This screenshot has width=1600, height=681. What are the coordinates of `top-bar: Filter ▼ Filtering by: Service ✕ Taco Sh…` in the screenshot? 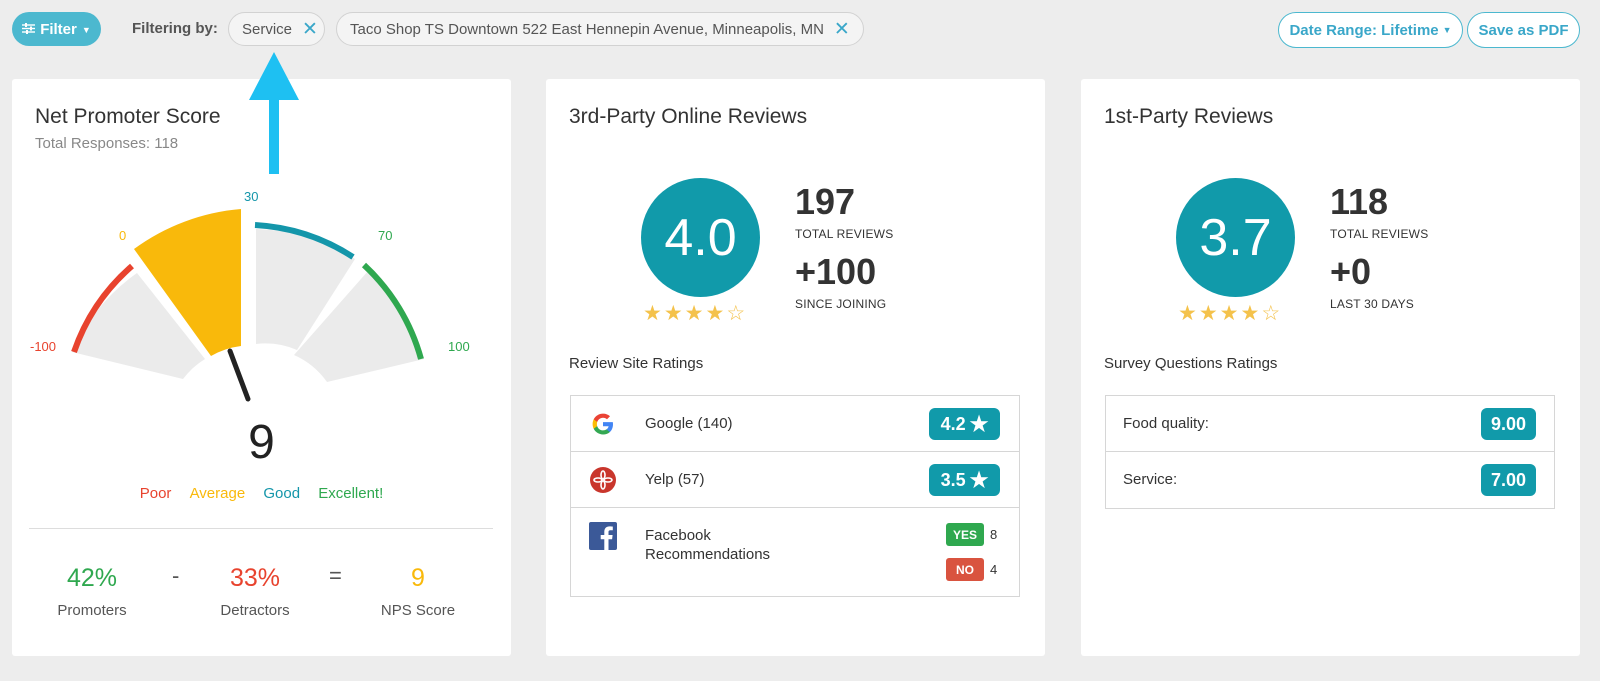 It's located at (800, 31).